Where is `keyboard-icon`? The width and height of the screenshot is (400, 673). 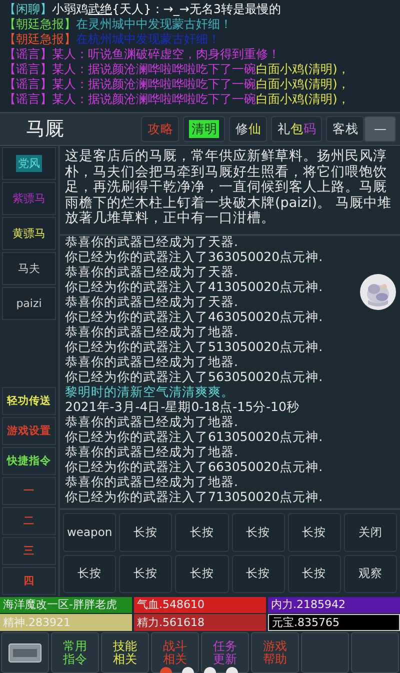
keyboard-icon is located at coordinates (25, 652).